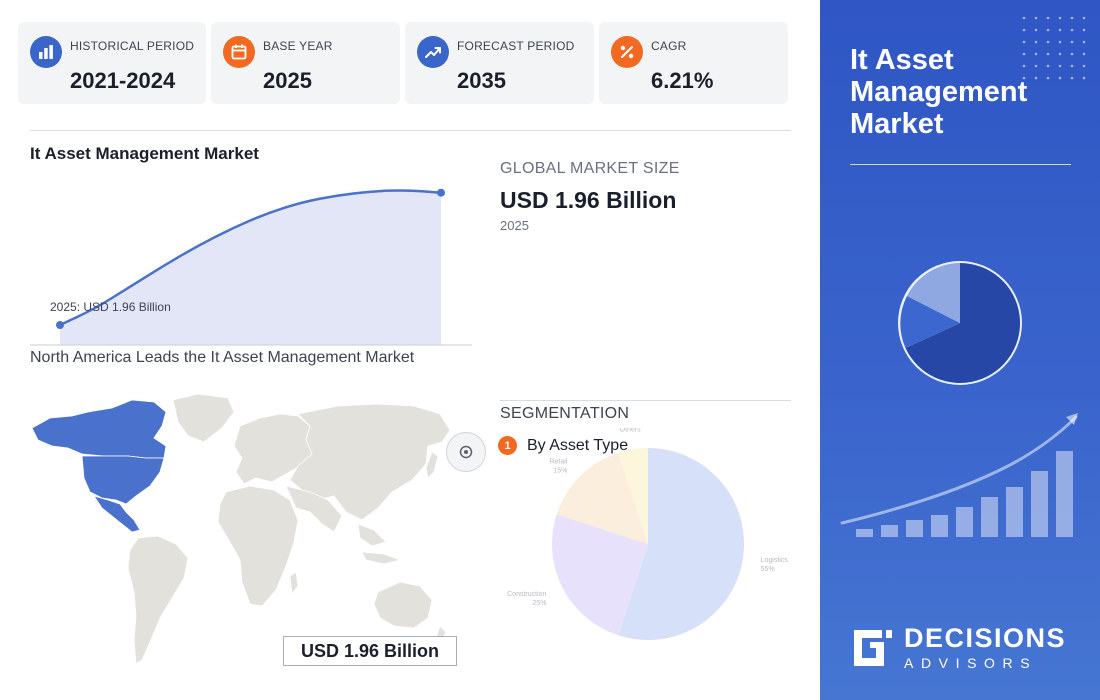 Image resolution: width=1100 pixels, height=700 pixels. Describe the element at coordinates (158, 600) in the screenshot. I see `south-america` at that location.